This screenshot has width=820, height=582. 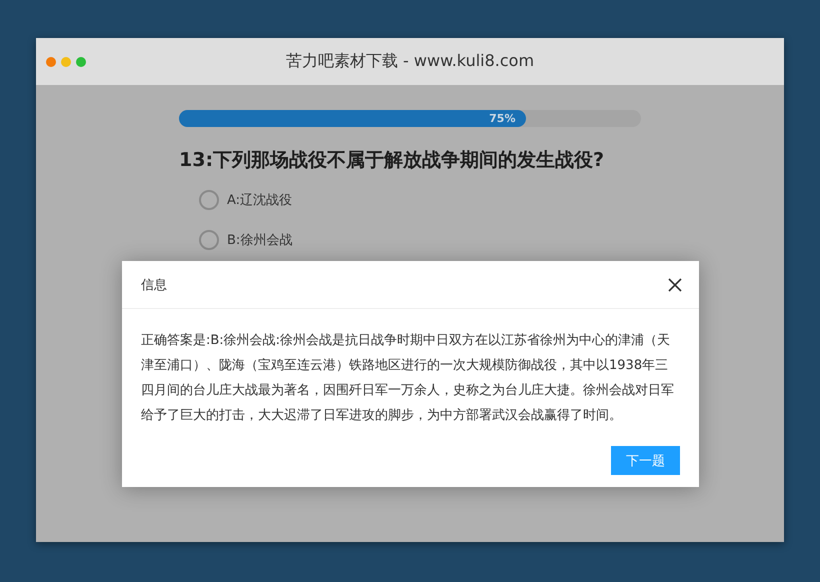 I want to click on question-text: 13:下列那场战役不属于解放战争期间的发生战役?, so click(x=392, y=160).